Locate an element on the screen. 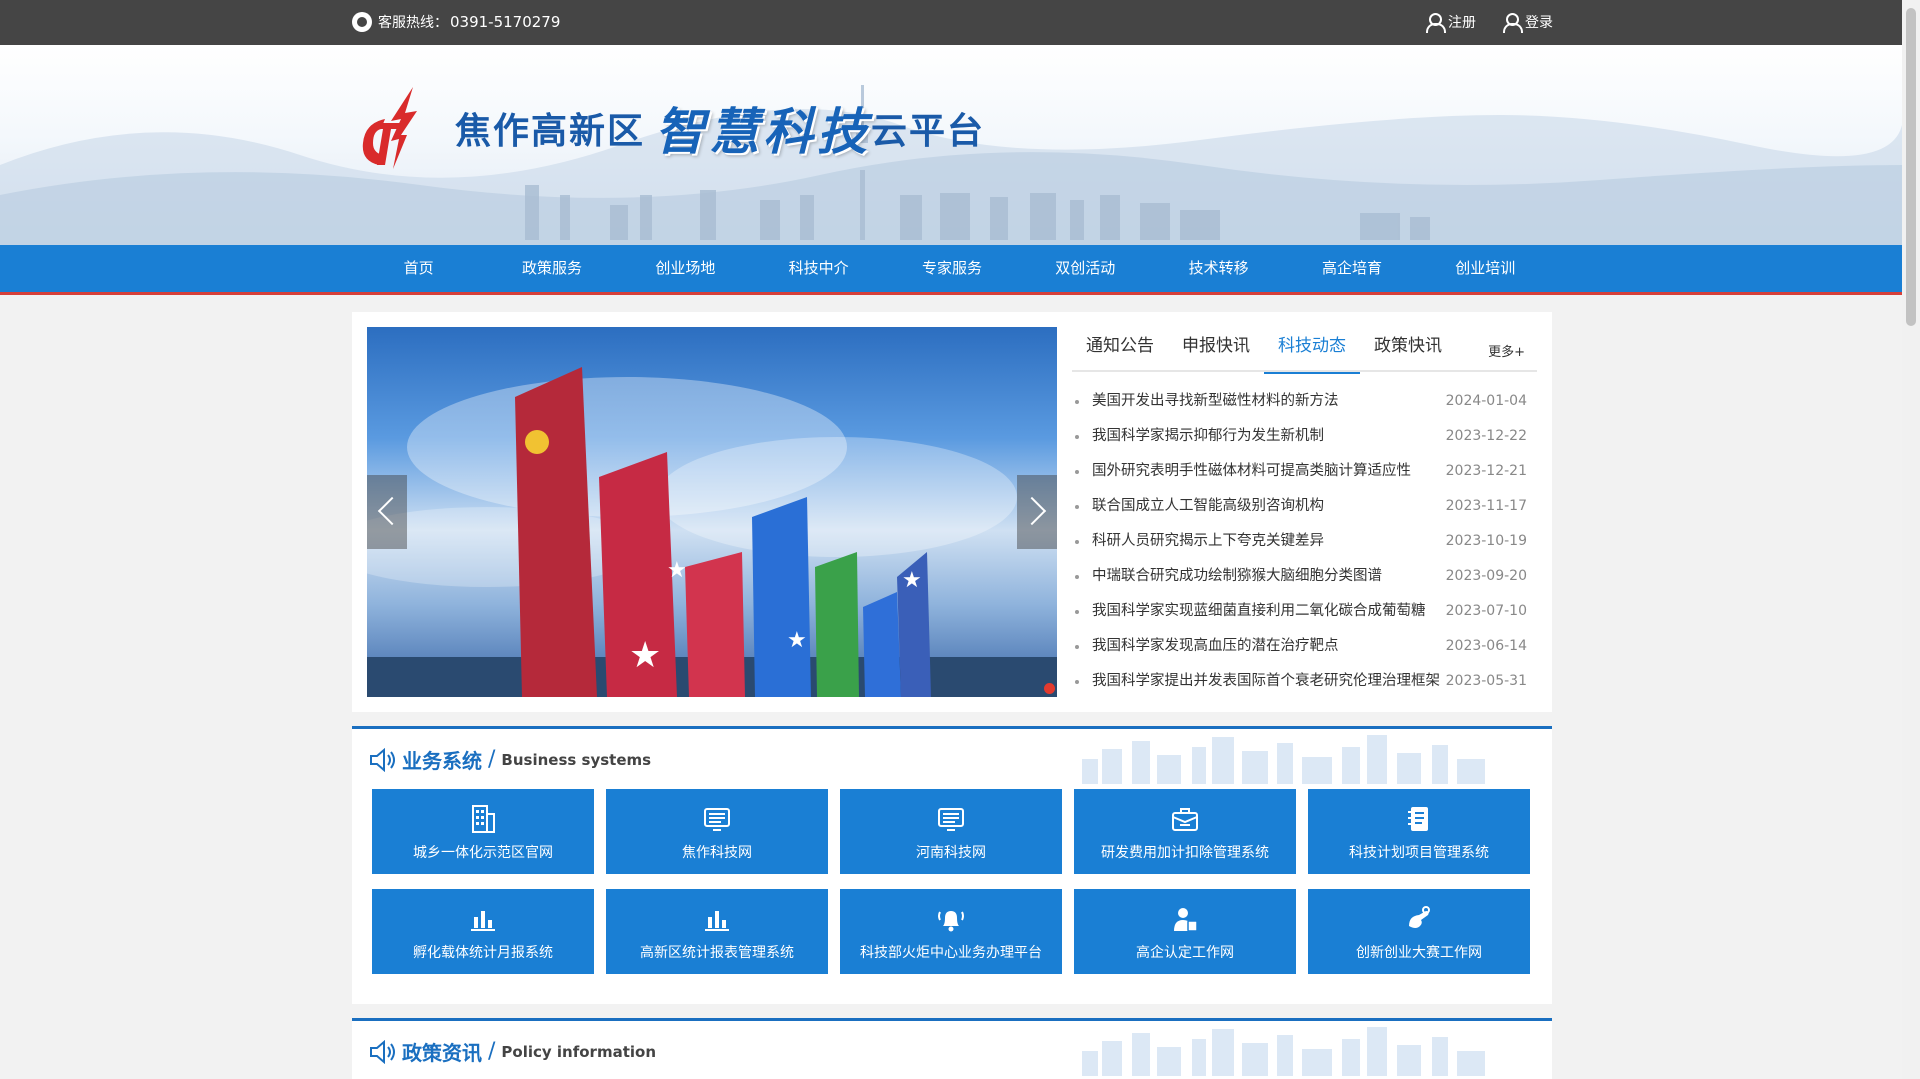 The width and height of the screenshot is (1920, 1079). business-tile-label: 创新创业大赛工作网 is located at coordinates (1419, 952).